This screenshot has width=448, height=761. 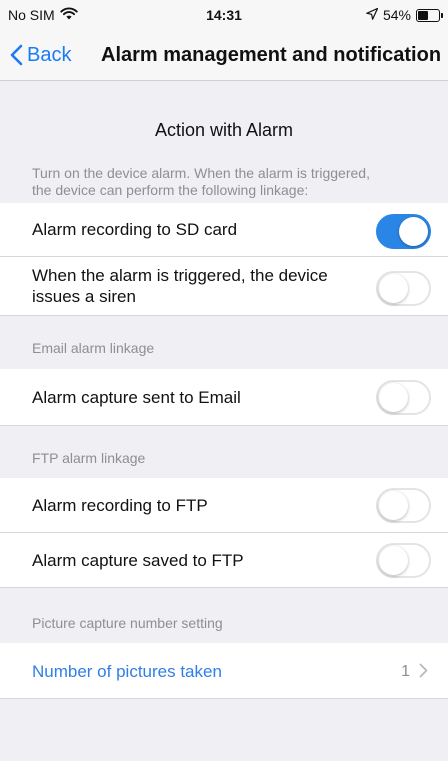 What do you see at coordinates (127, 623) in the screenshot?
I see `section-label-picture: Picture capture number setting` at bounding box center [127, 623].